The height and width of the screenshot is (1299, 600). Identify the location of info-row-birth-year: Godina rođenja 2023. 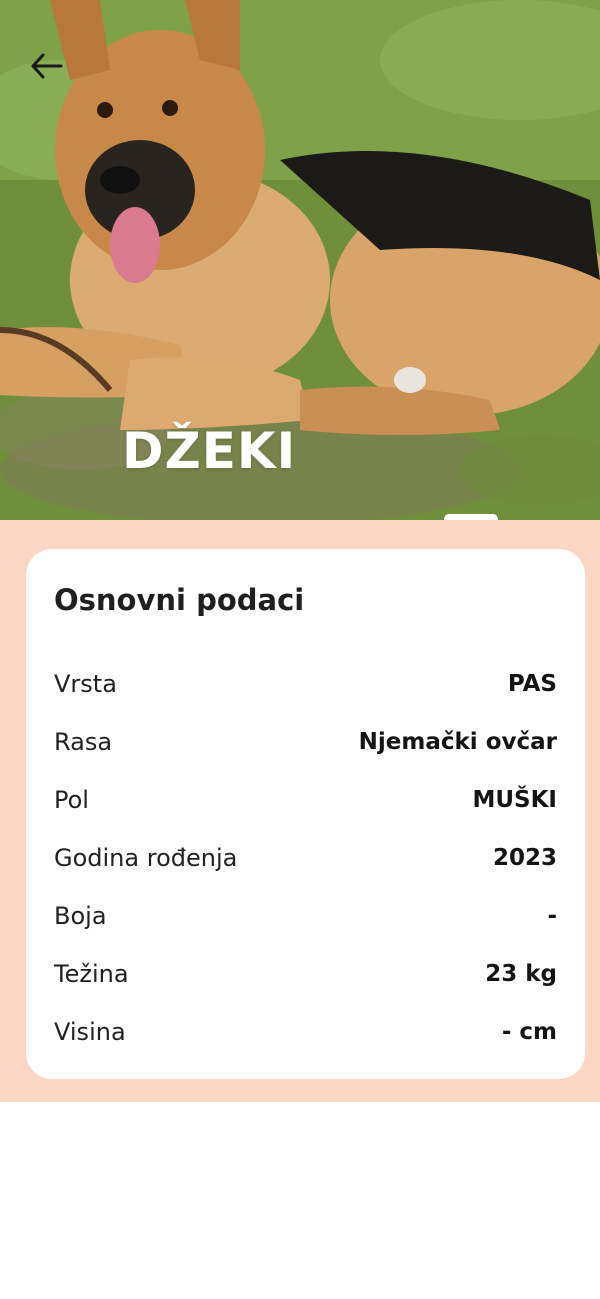
(305, 858).